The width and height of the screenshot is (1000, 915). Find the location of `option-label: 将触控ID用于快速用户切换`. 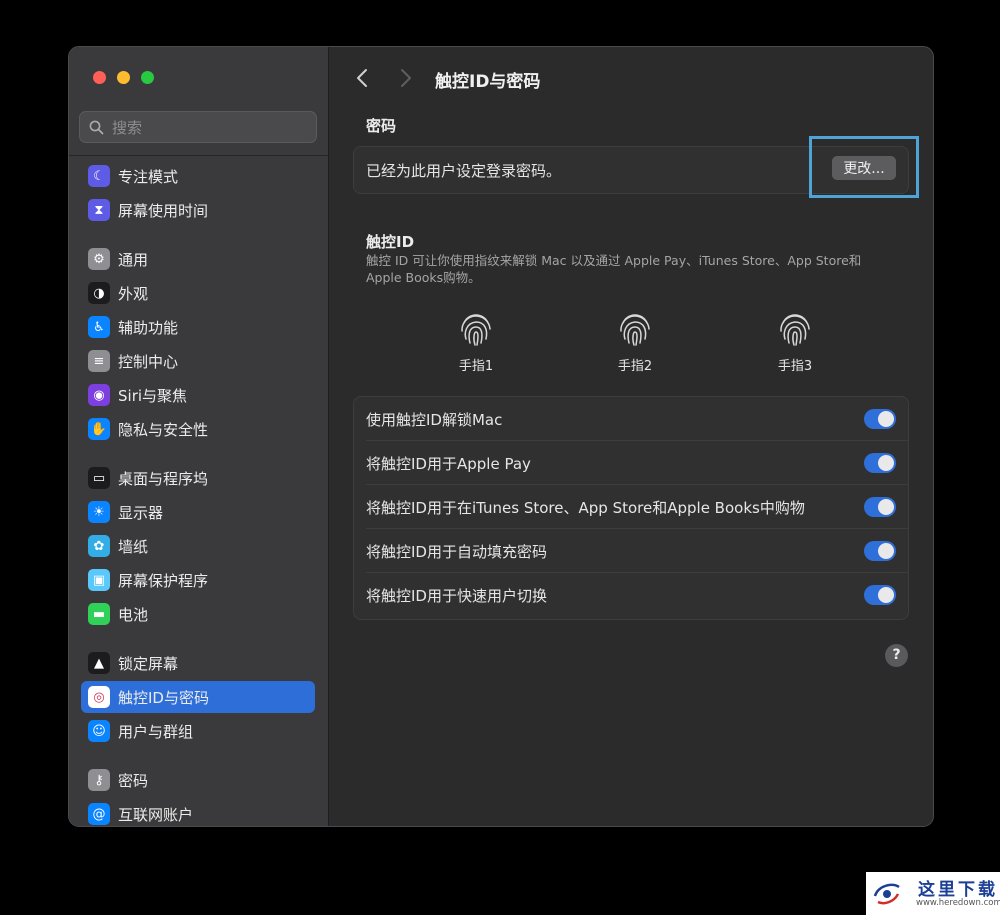

option-label: 将触控ID用于快速用户切换 is located at coordinates (456, 596).